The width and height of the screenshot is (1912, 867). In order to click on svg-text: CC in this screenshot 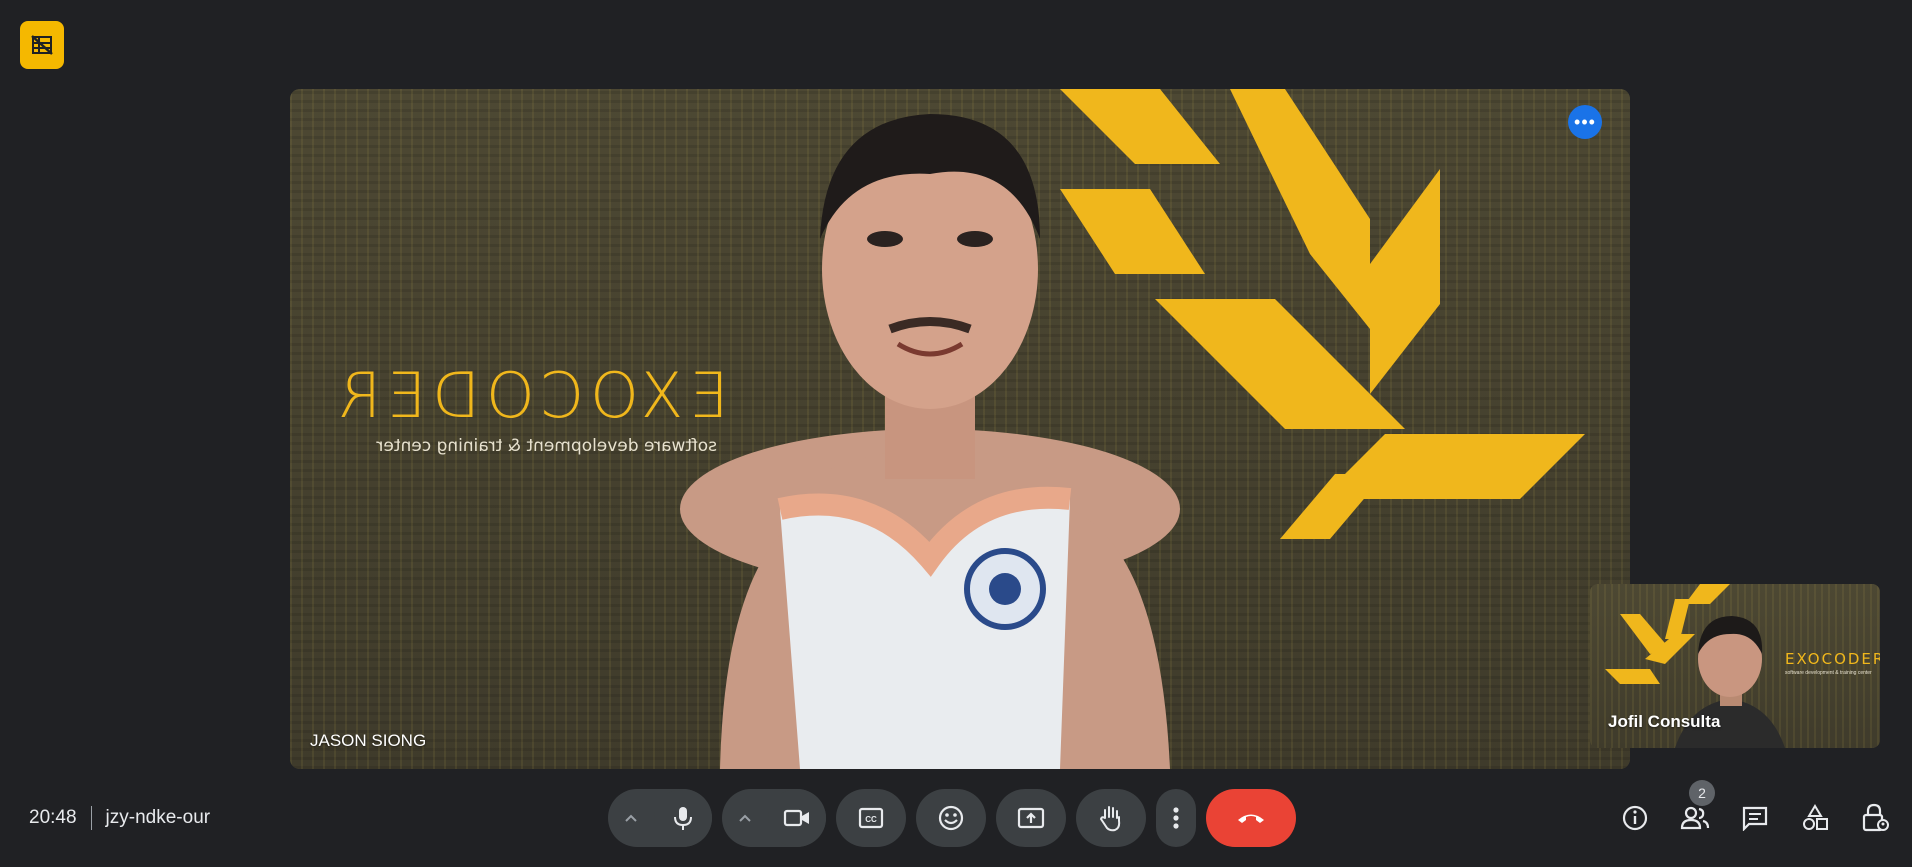, I will do `click(871, 819)`.